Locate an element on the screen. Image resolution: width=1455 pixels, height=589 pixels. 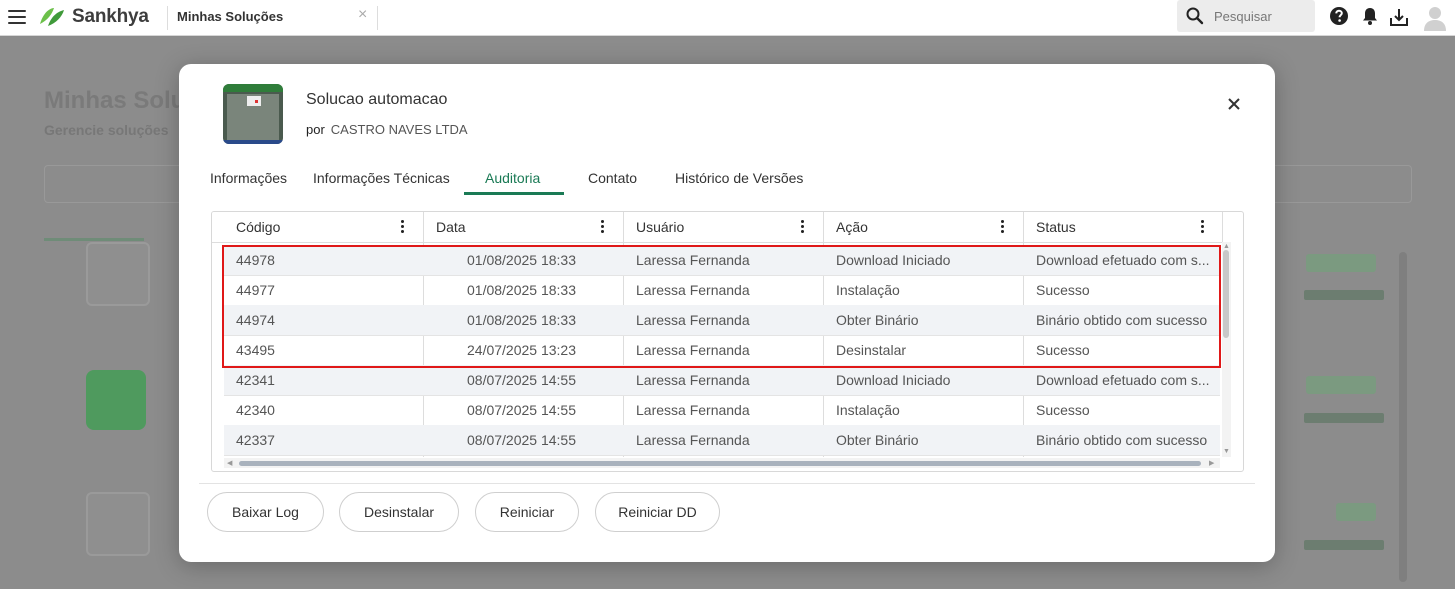
cell-codigo: 42340 is located at coordinates (255, 410).